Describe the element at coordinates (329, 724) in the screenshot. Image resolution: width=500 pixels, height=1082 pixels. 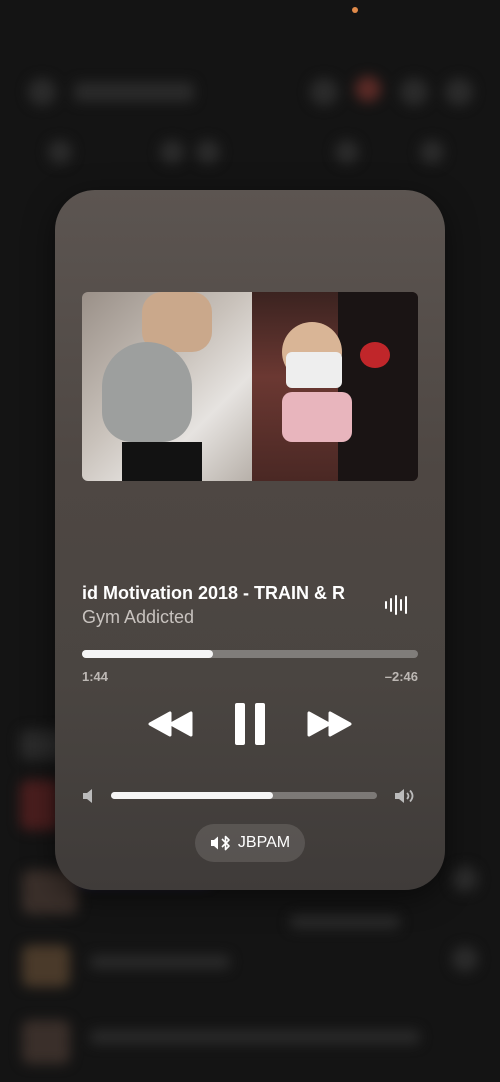
I see `fast-forward-icon` at that location.